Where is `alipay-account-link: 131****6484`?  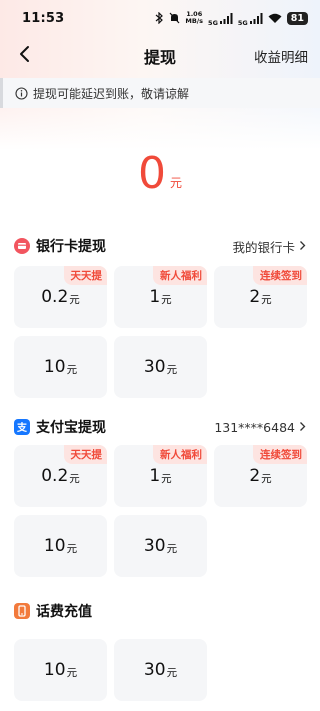 alipay-account-link: 131****6484 is located at coordinates (260, 427).